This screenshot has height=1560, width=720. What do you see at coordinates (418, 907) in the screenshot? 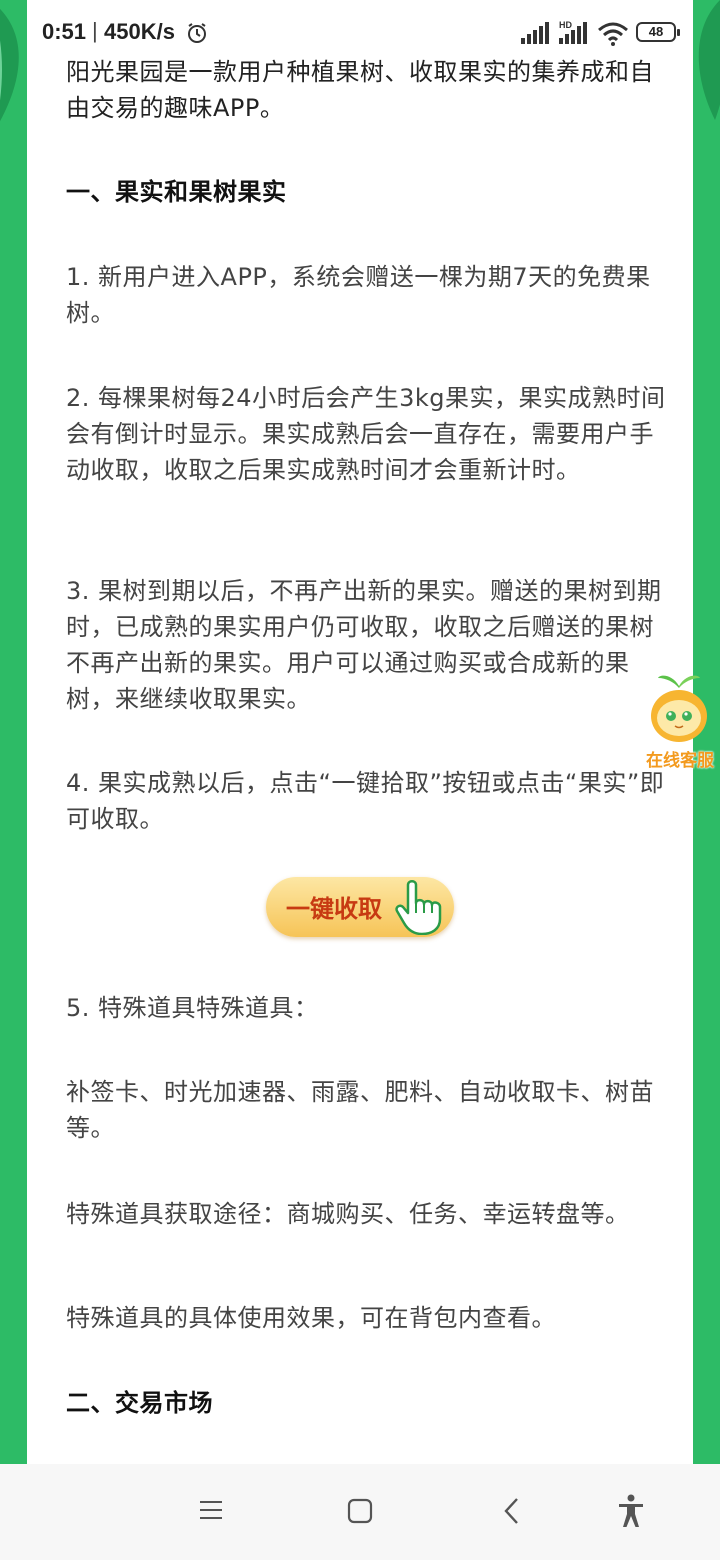
I see `hand-pointer-icon` at bounding box center [418, 907].